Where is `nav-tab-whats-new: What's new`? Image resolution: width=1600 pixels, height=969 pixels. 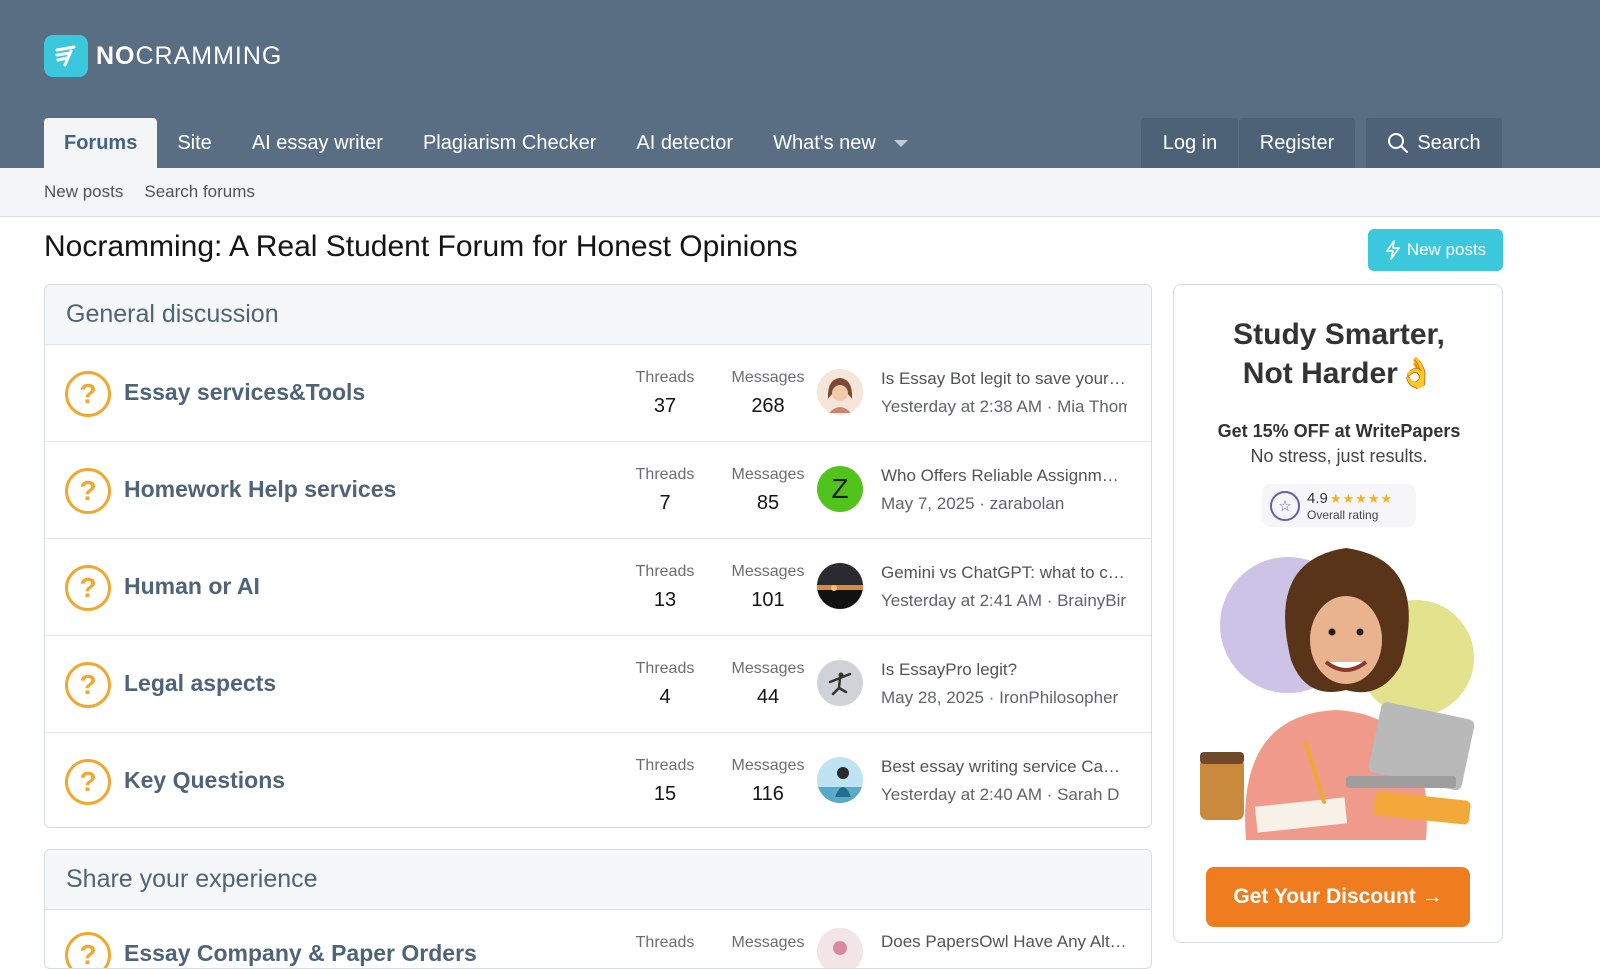
nav-tab-whats-new: What's new is located at coordinates (840, 143).